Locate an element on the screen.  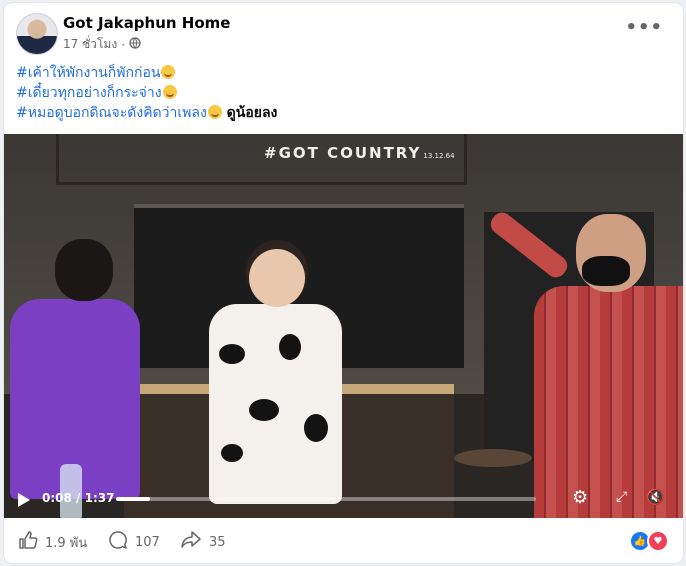
video-time: 0:08 / 1:37 is located at coordinates (78, 498).